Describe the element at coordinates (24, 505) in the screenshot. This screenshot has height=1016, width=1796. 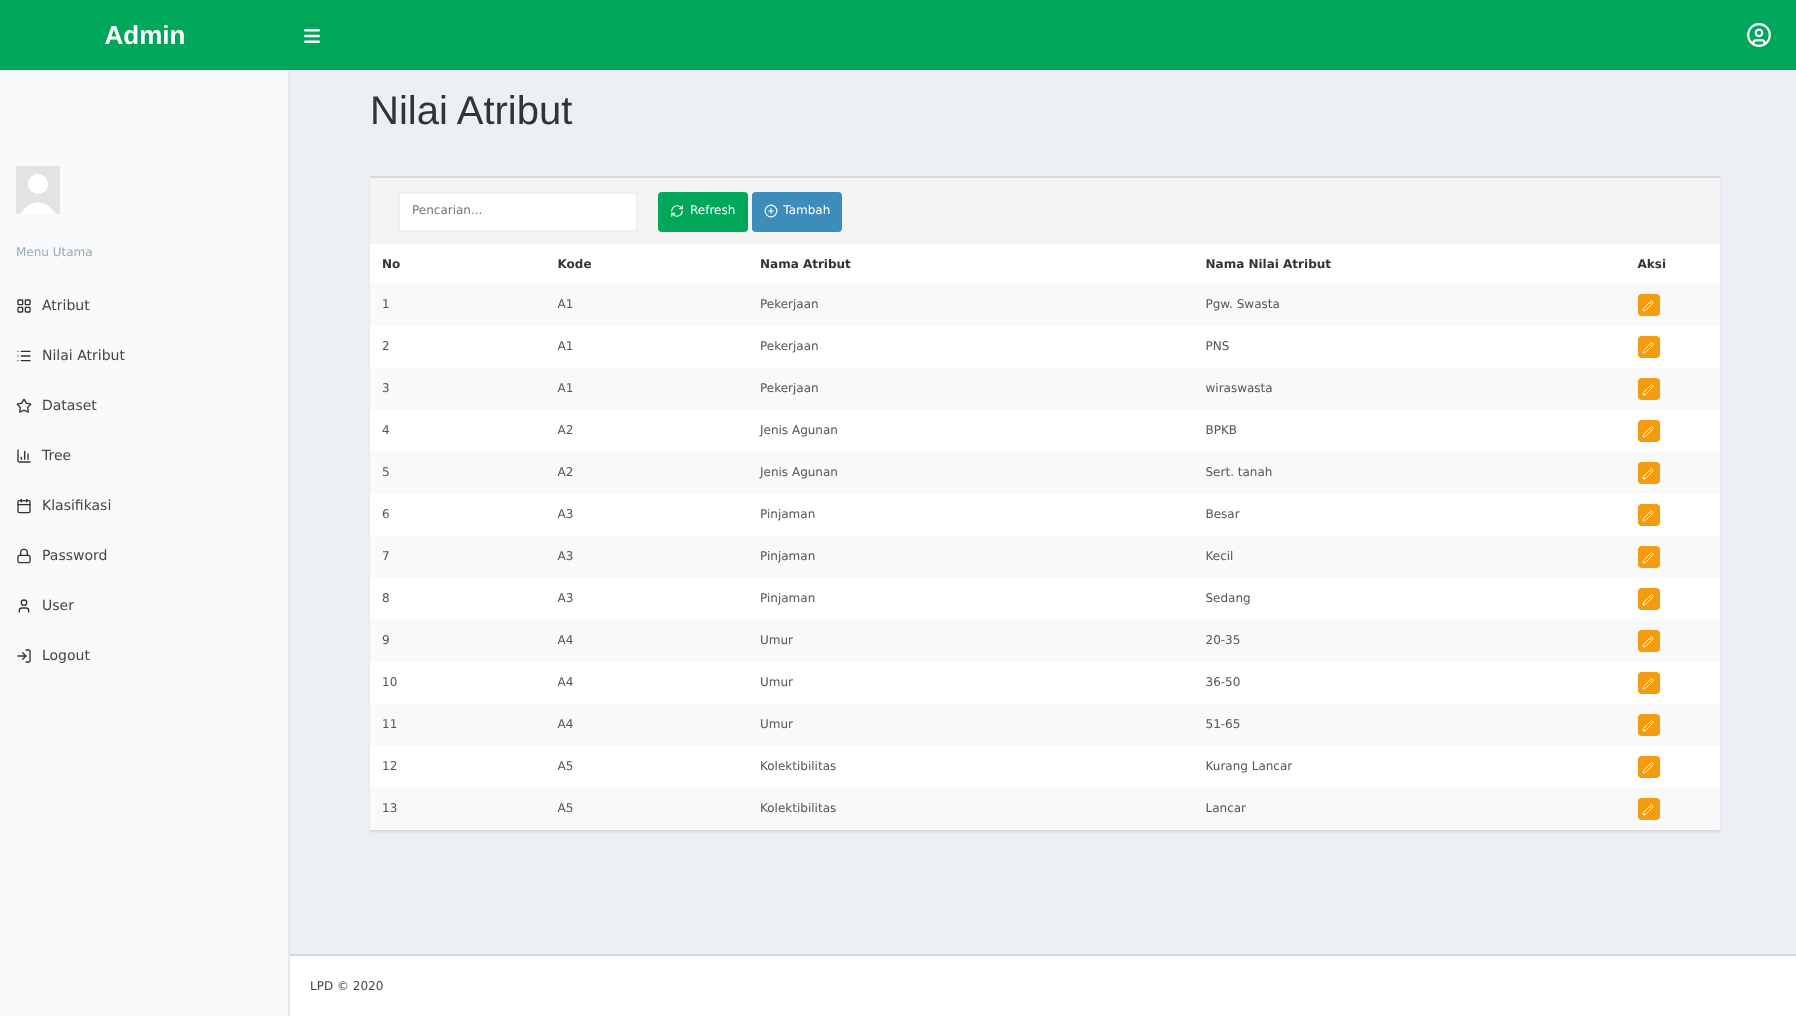
I see `calendar-icon` at that location.